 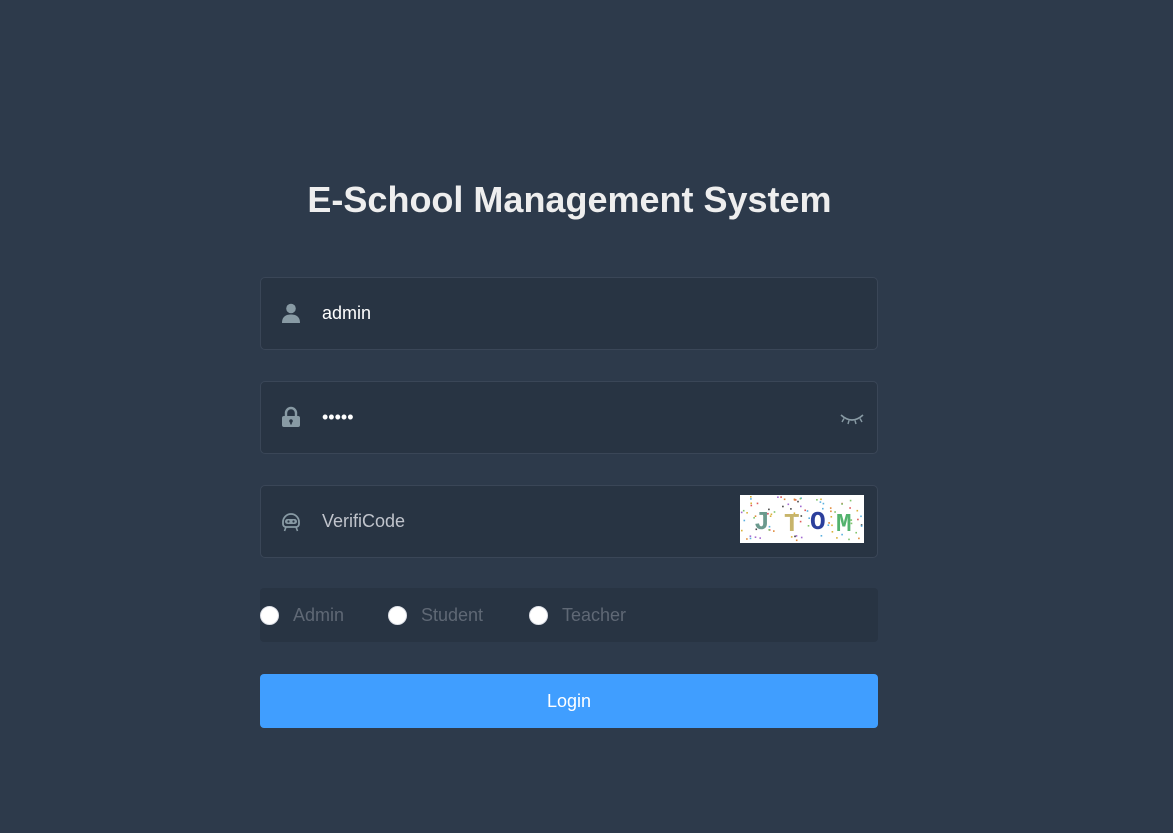 What do you see at coordinates (802, 519) in the screenshot?
I see `captcha-image: J T O M` at bounding box center [802, 519].